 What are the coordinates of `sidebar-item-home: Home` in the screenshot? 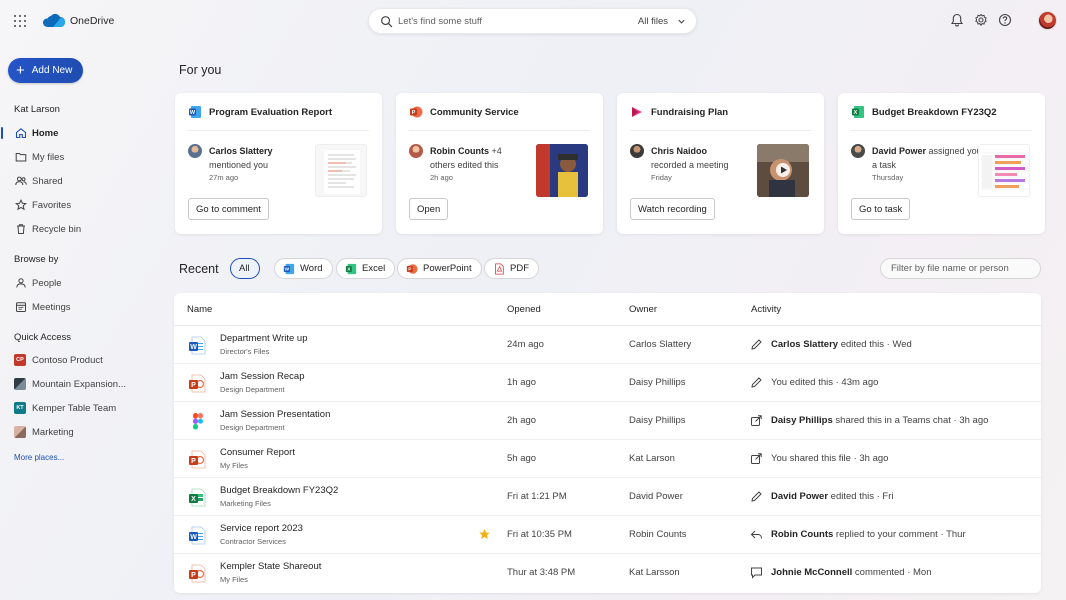 It's located at (80, 133).